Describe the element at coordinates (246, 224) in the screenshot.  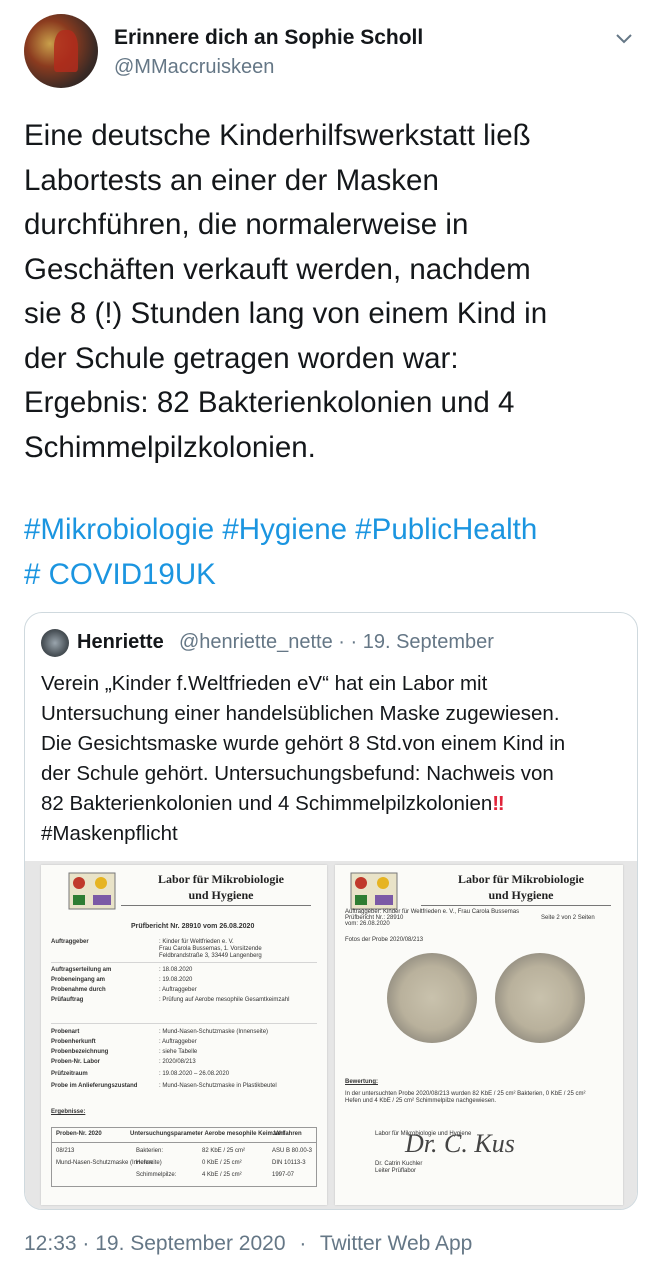
I see `tweet-text-line: durchführen, die normalerweise in` at that location.